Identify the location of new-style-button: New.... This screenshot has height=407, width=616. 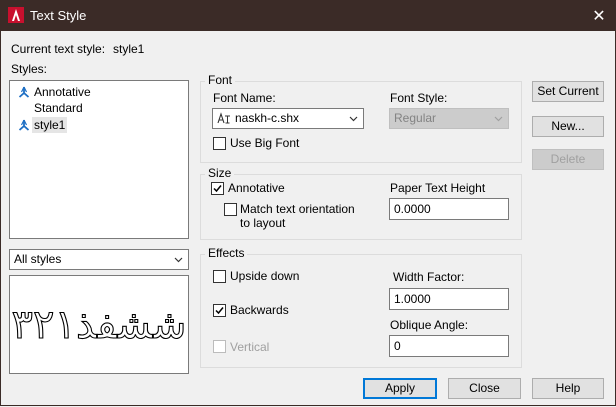
(568, 126).